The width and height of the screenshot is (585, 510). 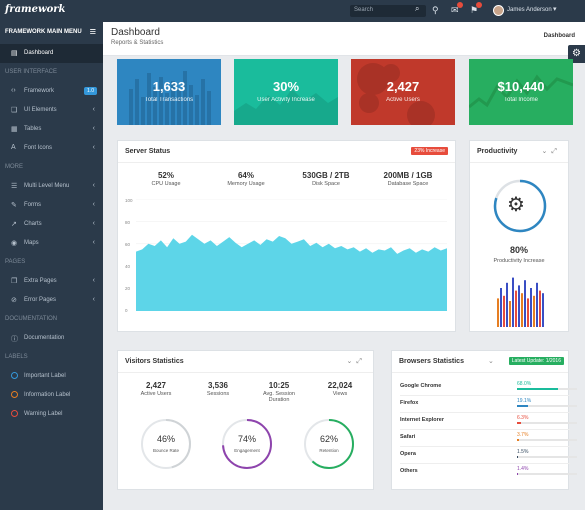 I want to click on metric-cpu: 52% CPU Usage, so click(x=166, y=179).